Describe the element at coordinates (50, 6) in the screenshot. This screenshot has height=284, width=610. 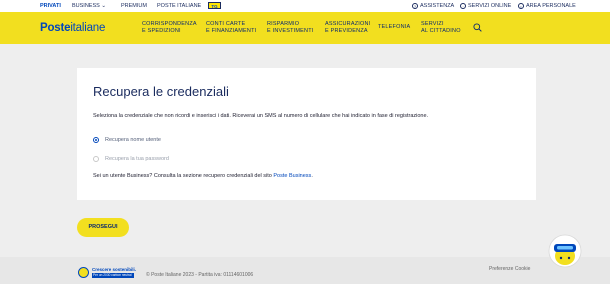
I see `privati-link: PRIVATI` at that location.